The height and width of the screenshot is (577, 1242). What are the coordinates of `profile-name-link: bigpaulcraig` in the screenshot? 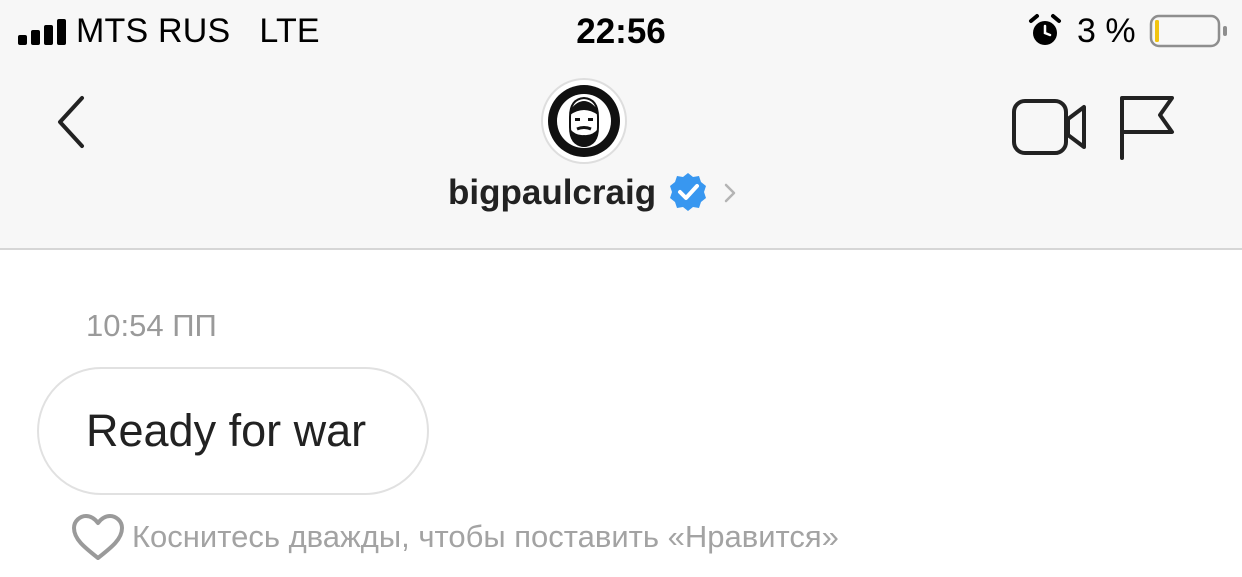 It's located at (593, 193).